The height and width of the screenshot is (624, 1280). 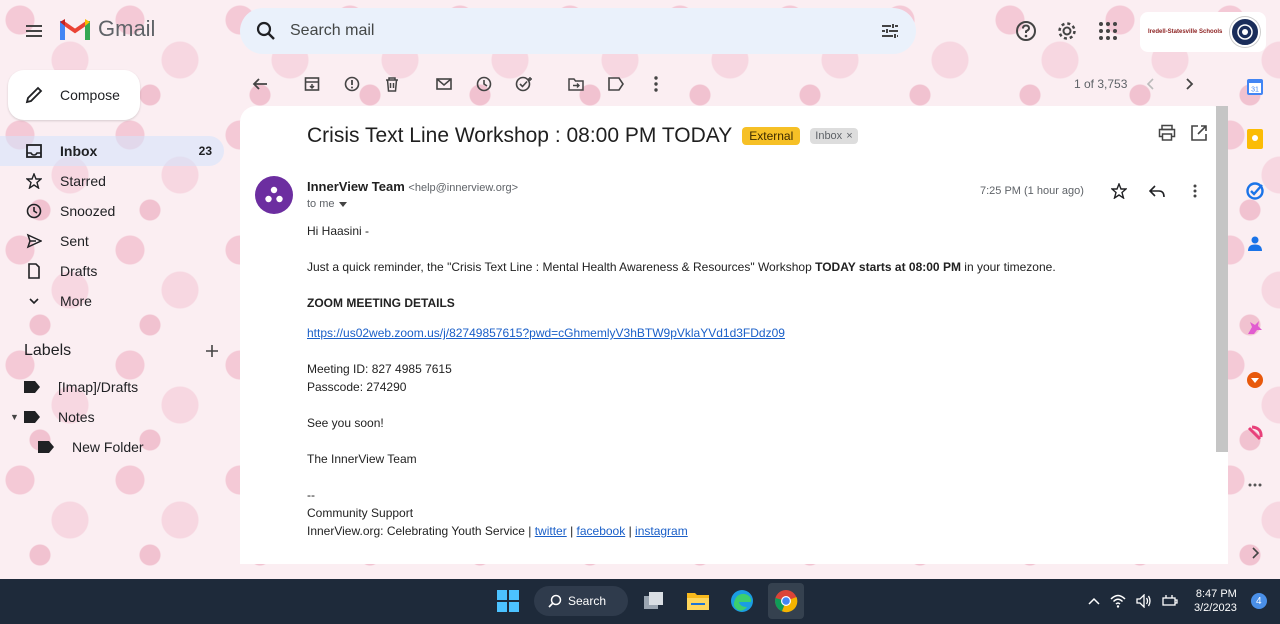 I want to click on label-list: [Imap]/Drafts ▼ Notes New Folder, so click(x=116, y=417).